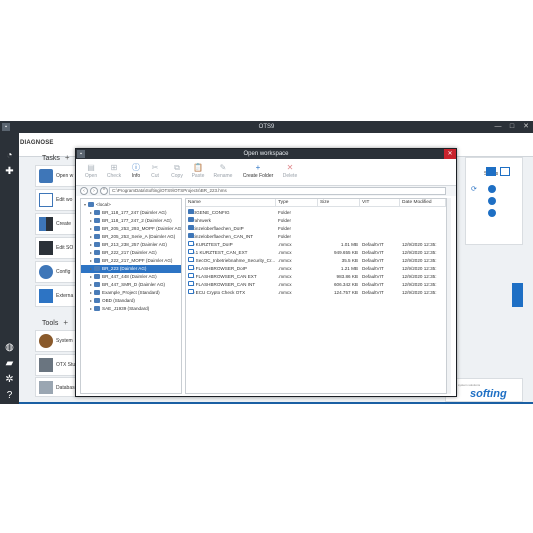 This screenshot has height=533, width=533. Describe the element at coordinates (339, 203) in the screenshot. I see `column-header-size: Size` at that location.